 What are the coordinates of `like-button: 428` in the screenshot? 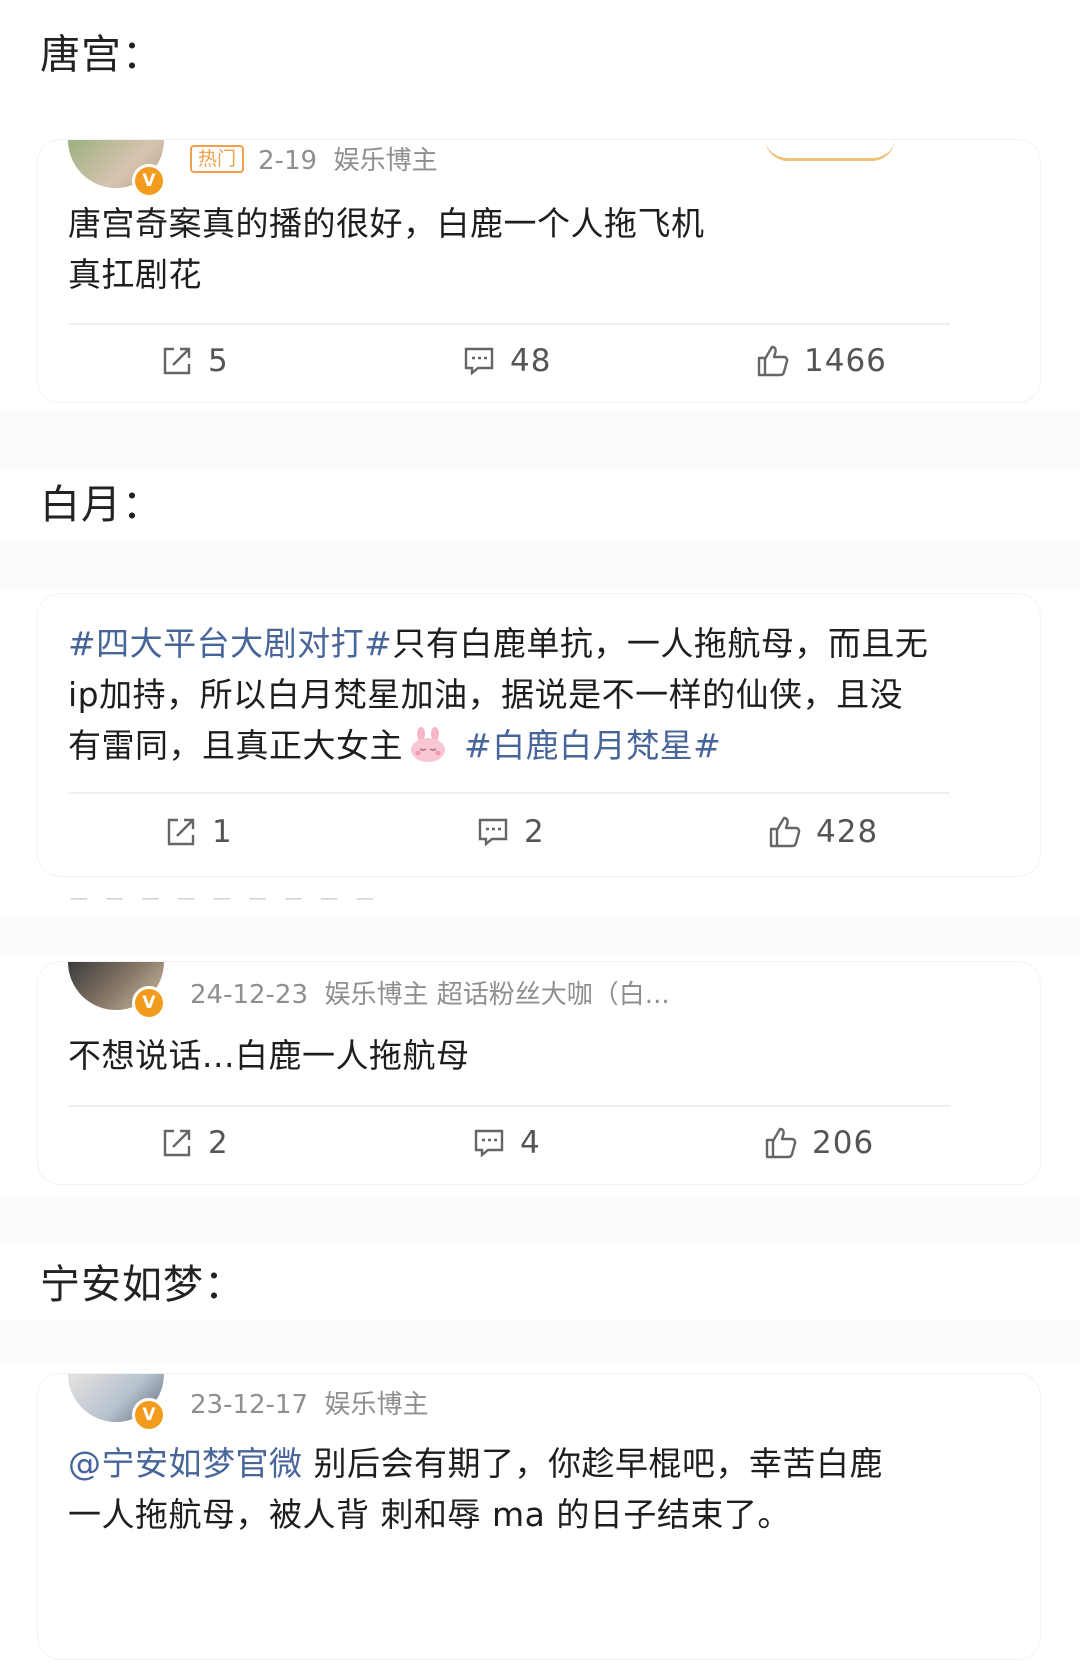 It's located at (823, 832).